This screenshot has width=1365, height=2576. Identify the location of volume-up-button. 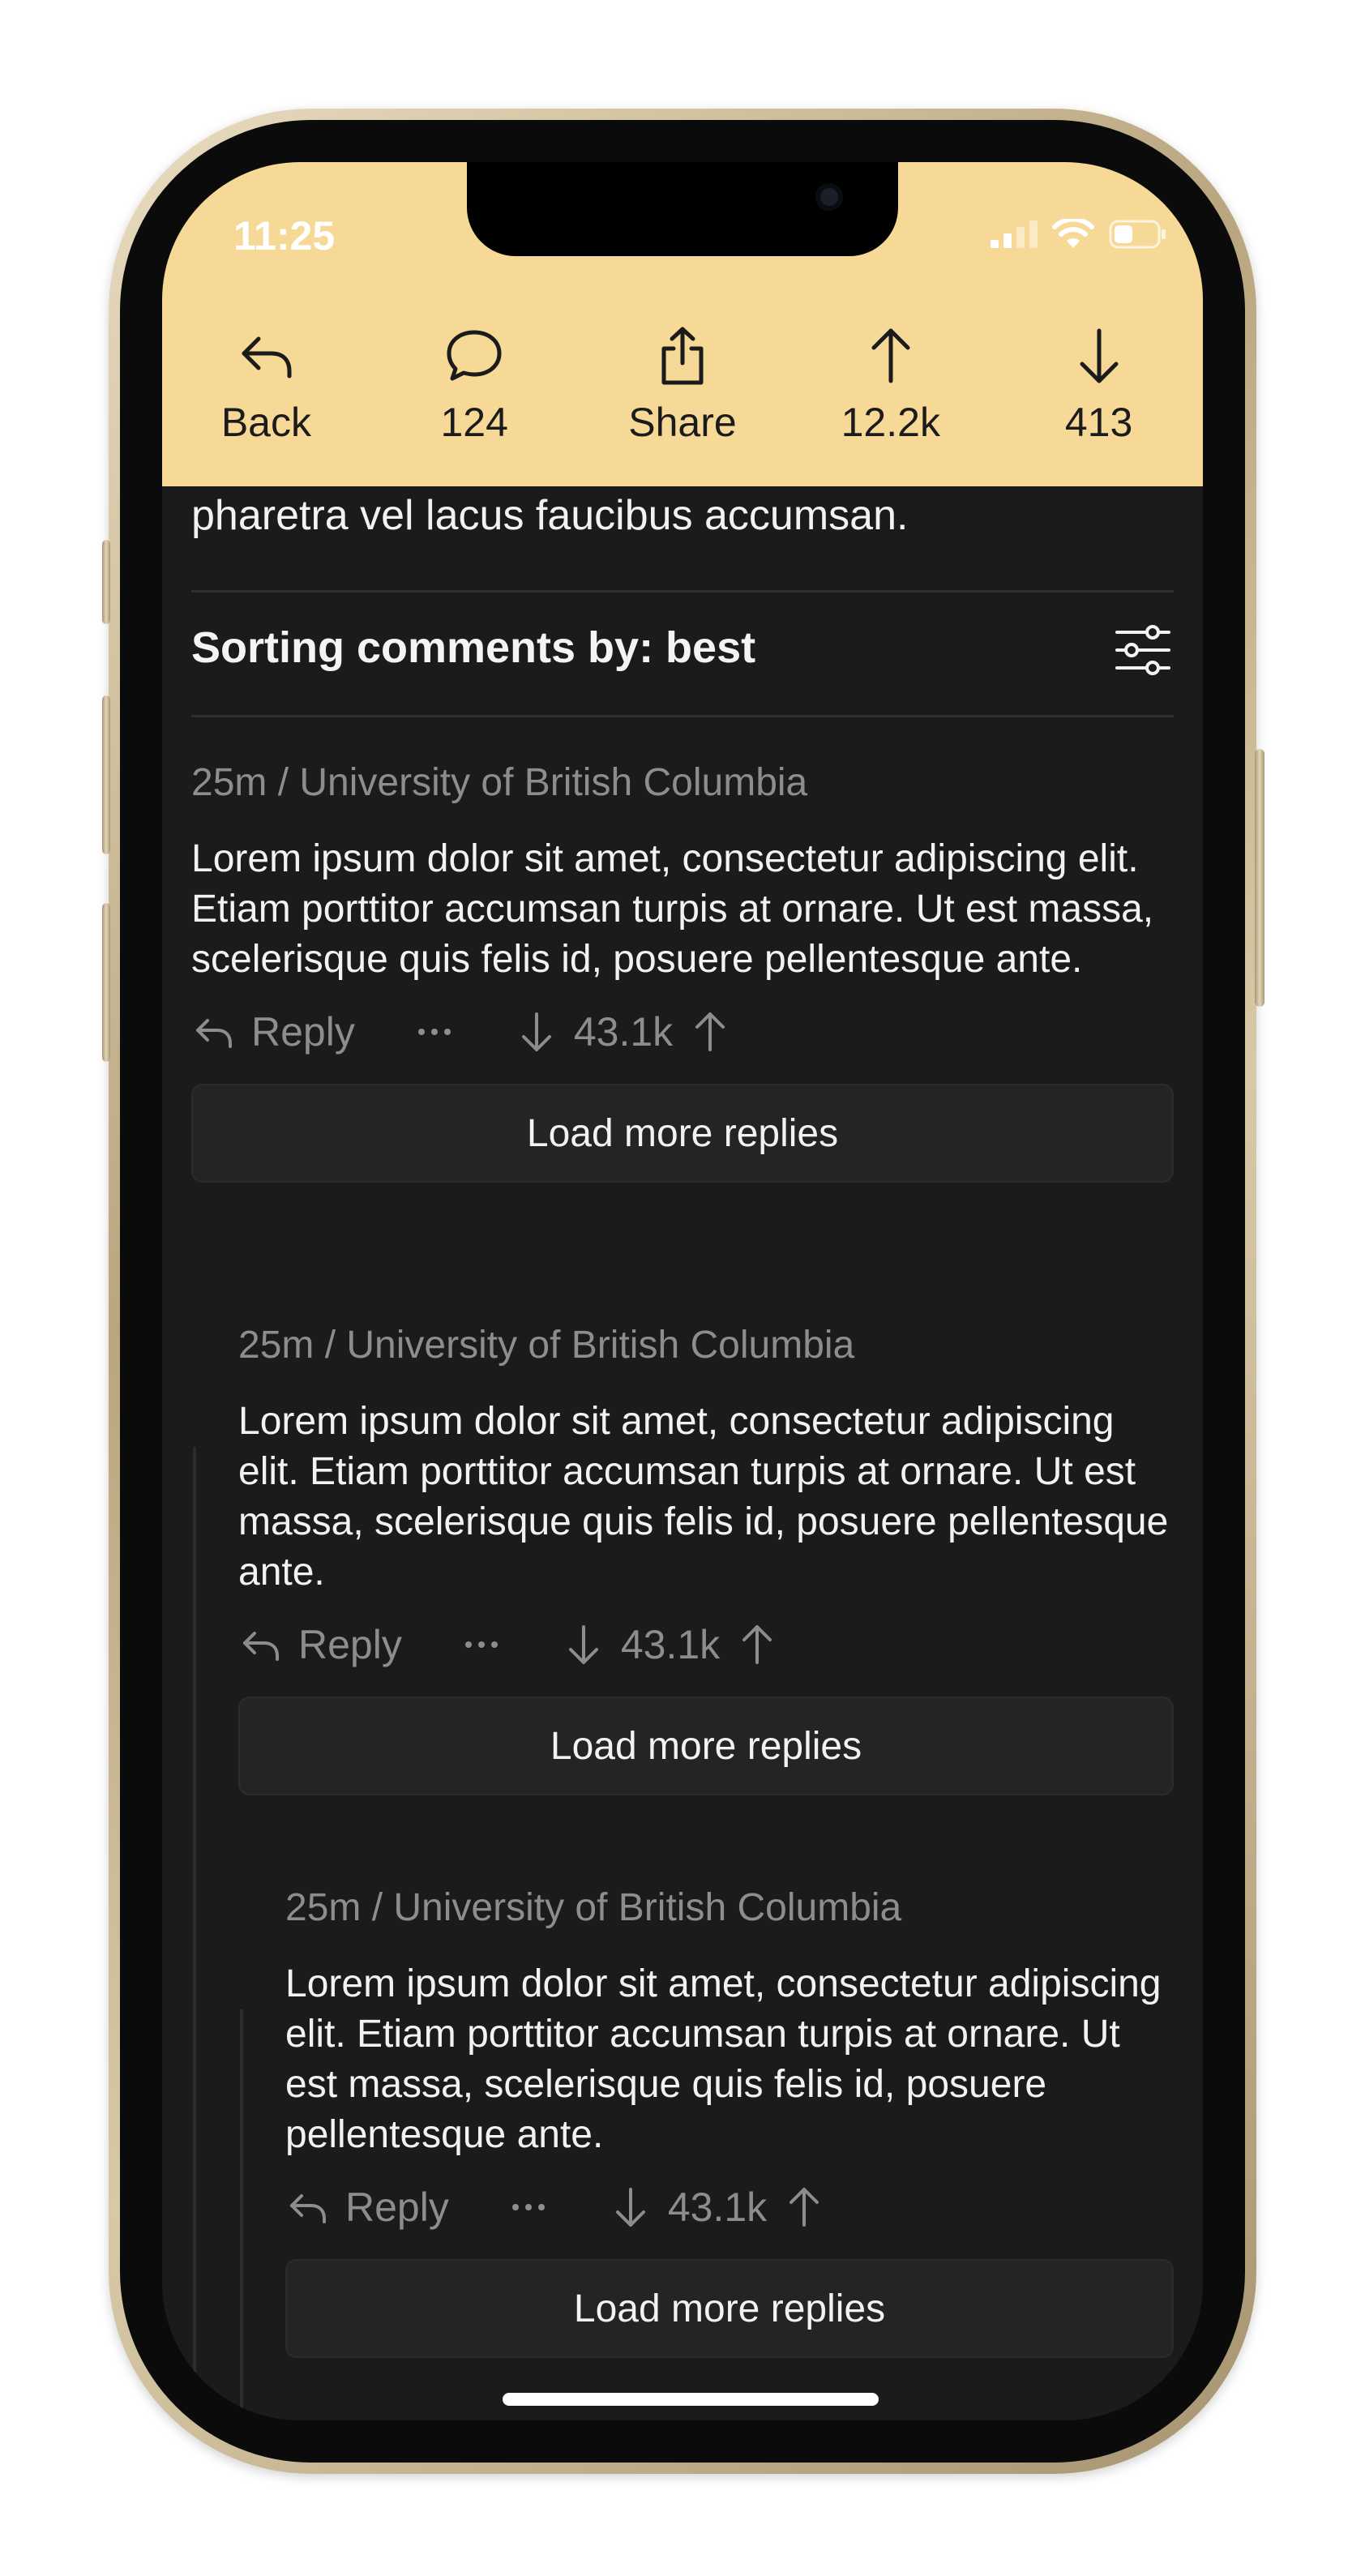
(106, 774).